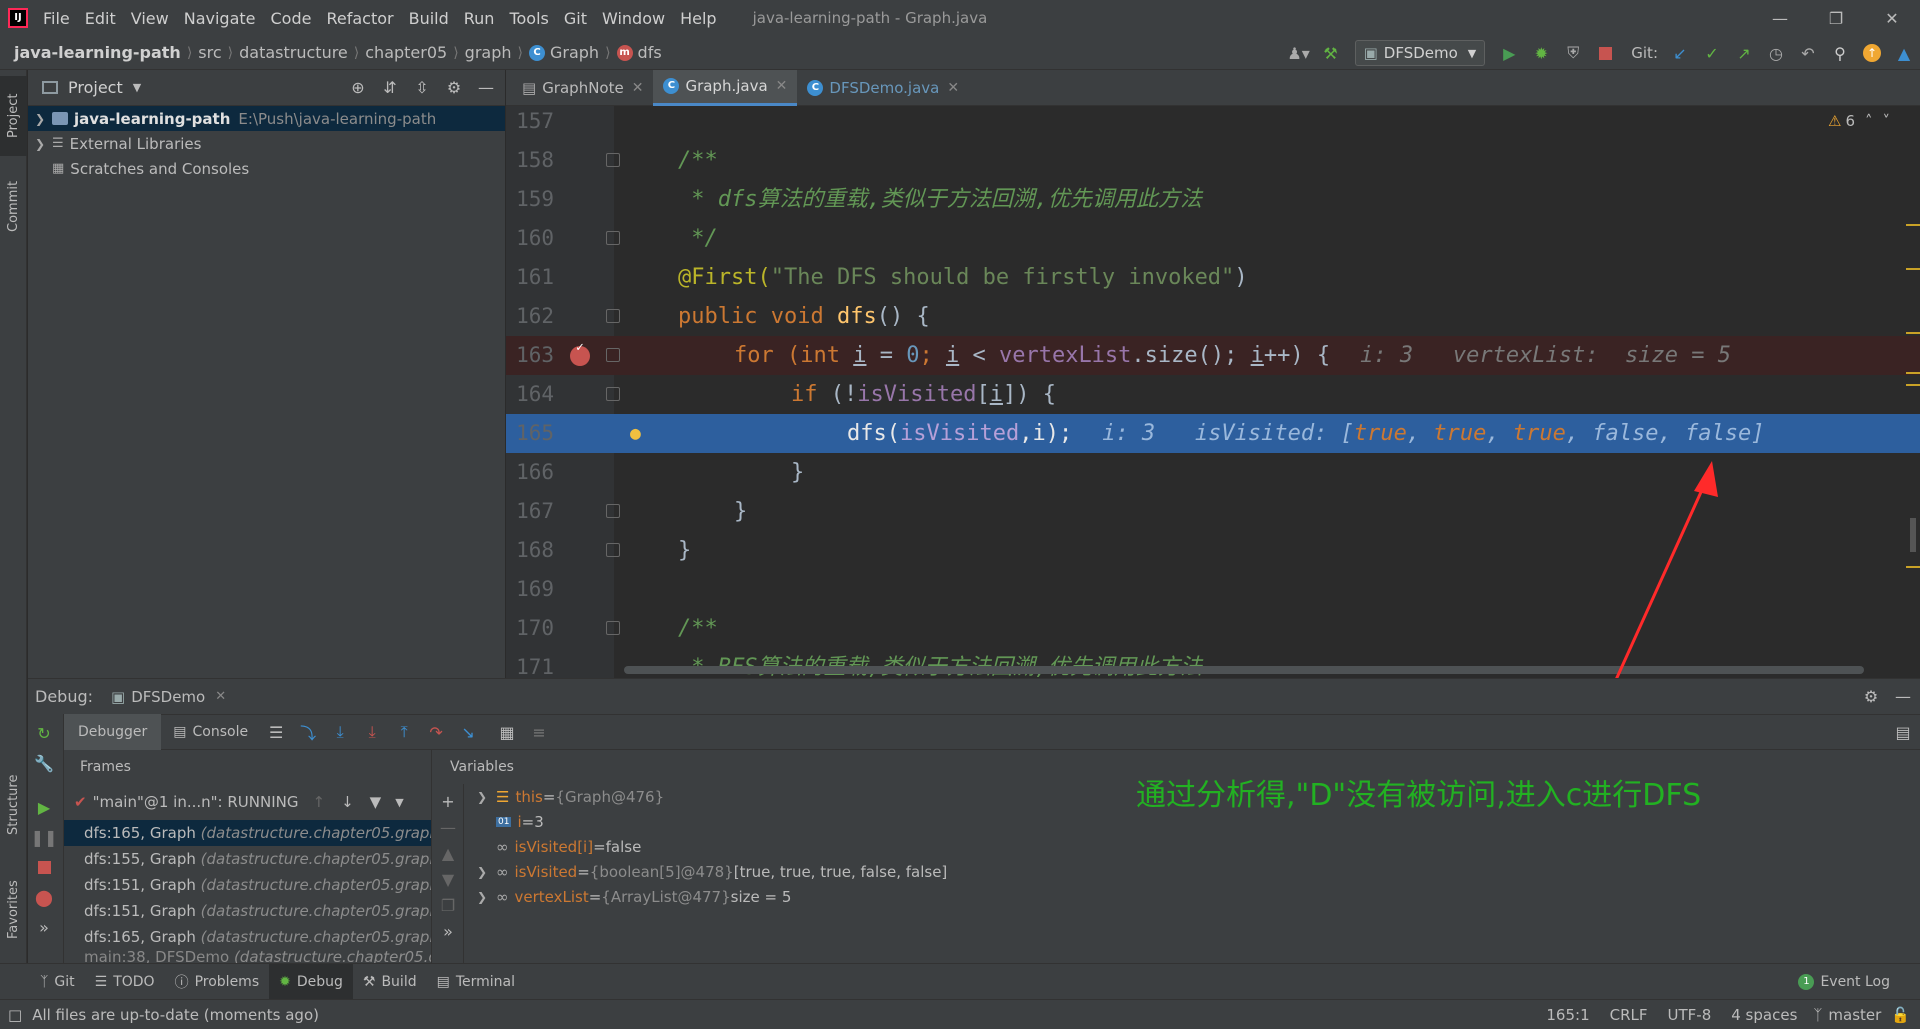  What do you see at coordinates (710, 846) in the screenshot?
I see `variable-row: ∞ isVisited[i] = false` at bounding box center [710, 846].